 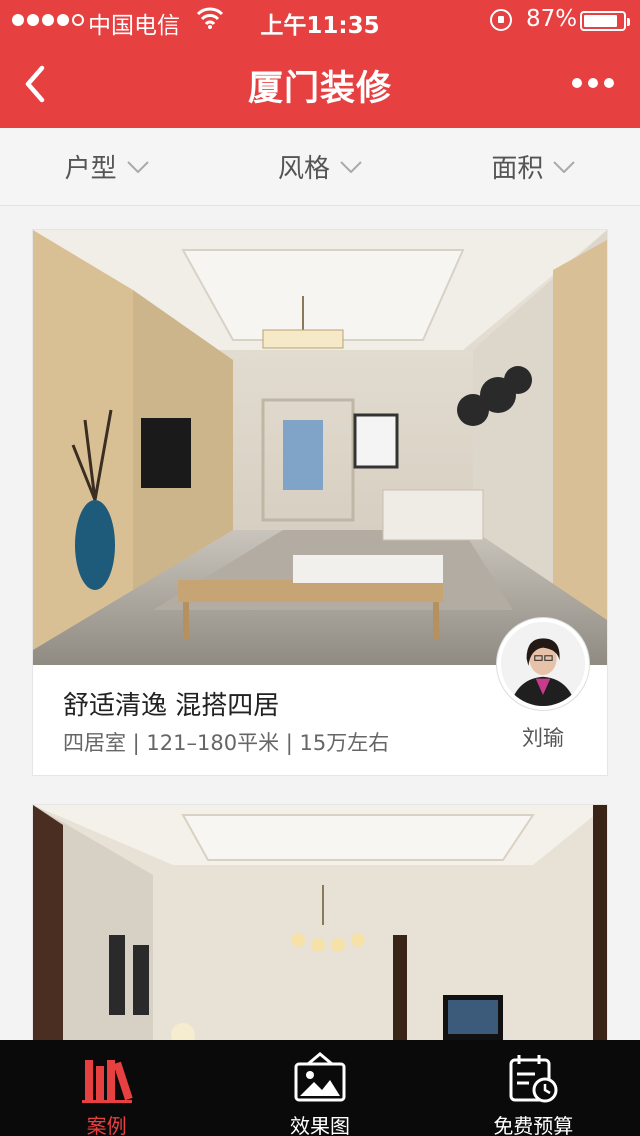 What do you see at coordinates (600, 21) in the screenshot?
I see `battery-fill` at bounding box center [600, 21].